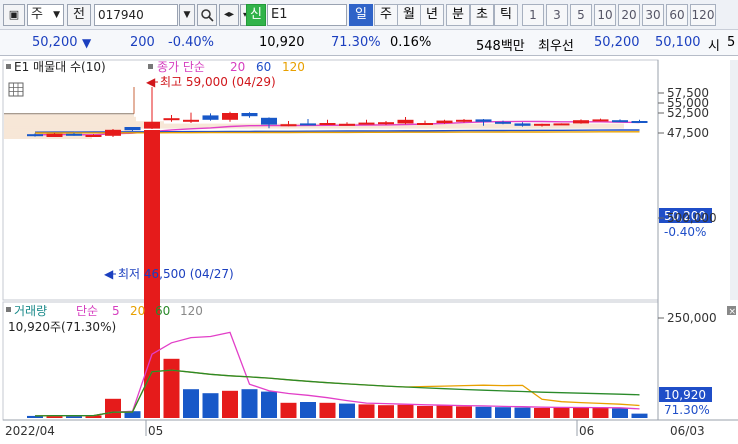  Describe the element at coordinates (150, 66) in the screenshot. I see `panel-icon` at that location.